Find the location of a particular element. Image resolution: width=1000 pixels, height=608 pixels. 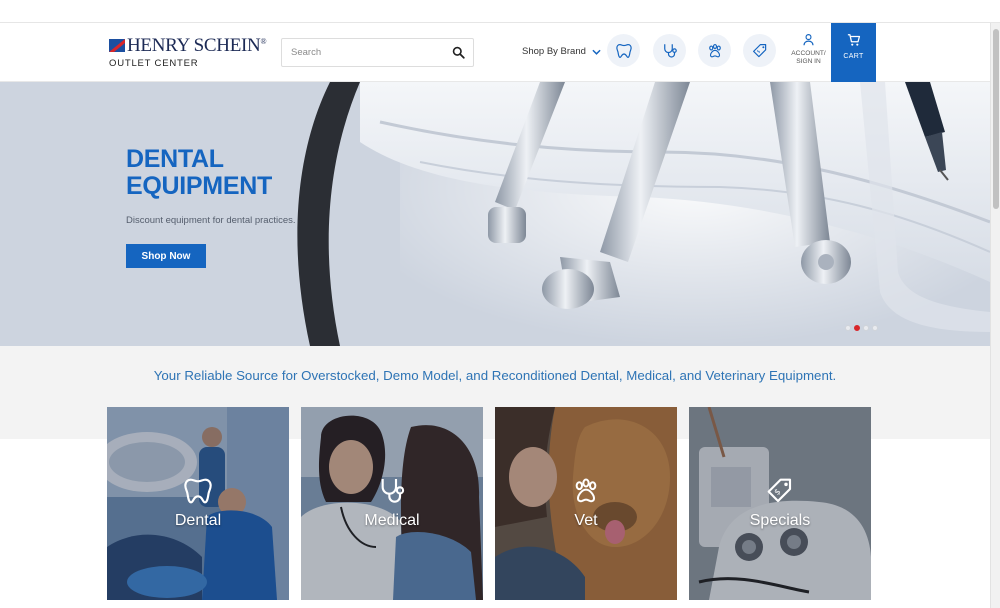

dental-category-button is located at coordinates (623, 50).